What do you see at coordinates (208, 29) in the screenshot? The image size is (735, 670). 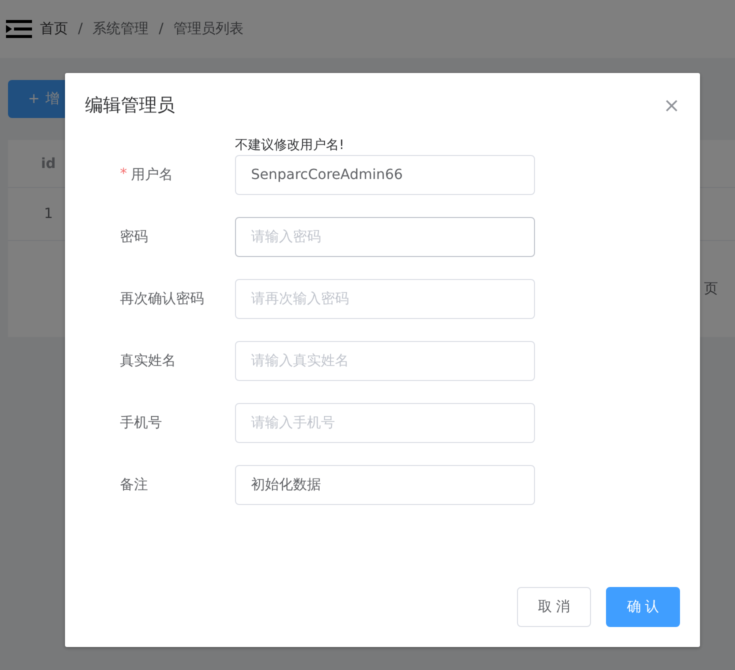 I see `breadcrumb-item: 管理员列表` at bounding box center [208, 29].